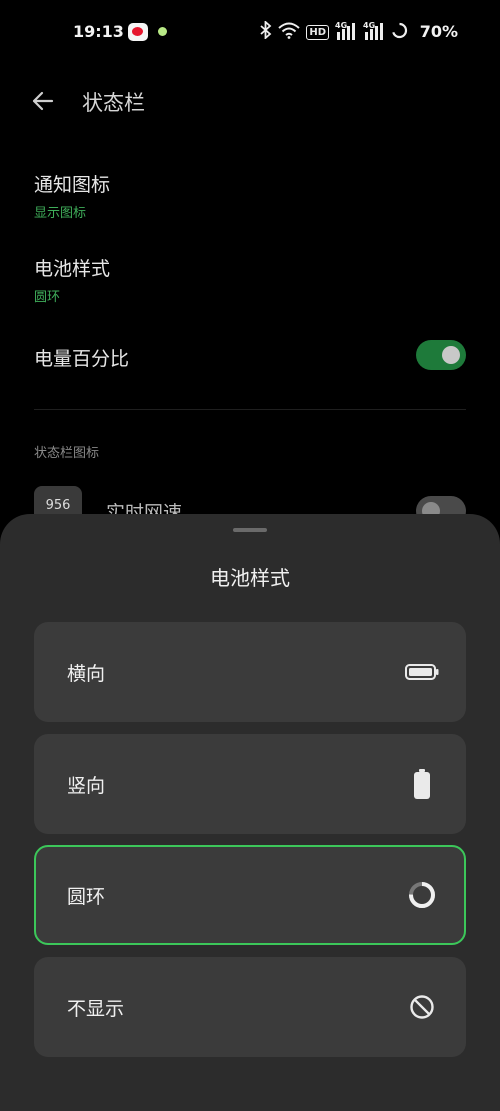  Describe the element at coordinates (266, 31) in the screenshot. I see `bluetooth-icon` at that location.